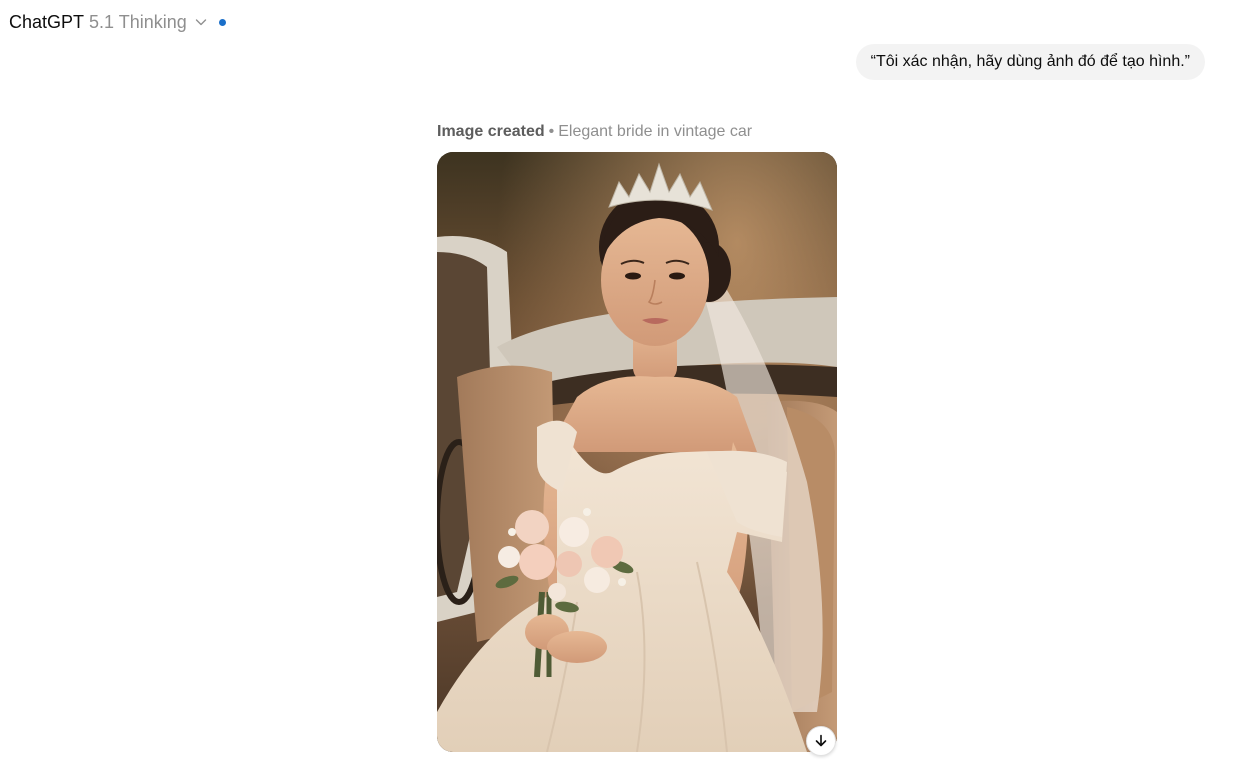 Image resolution: width=1233 pixels, height=772 pixels. What do you see at coordinates (138, 22) in the screenshot?
I see `model-name: 5.1 Thinking` at bounding box center [138, 22].